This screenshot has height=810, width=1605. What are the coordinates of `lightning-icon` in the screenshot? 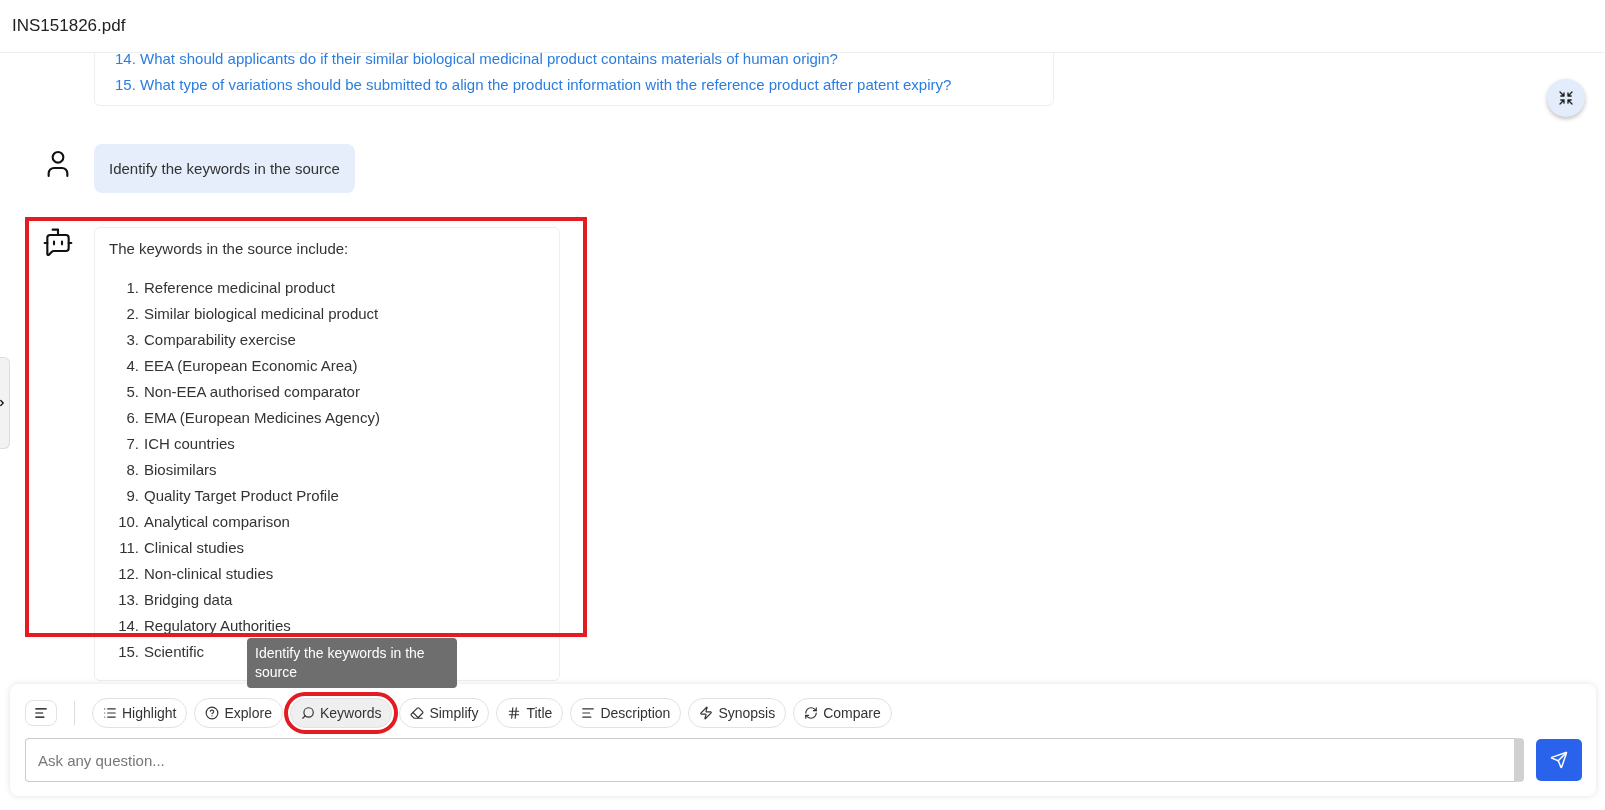 It's located at (706, 713).